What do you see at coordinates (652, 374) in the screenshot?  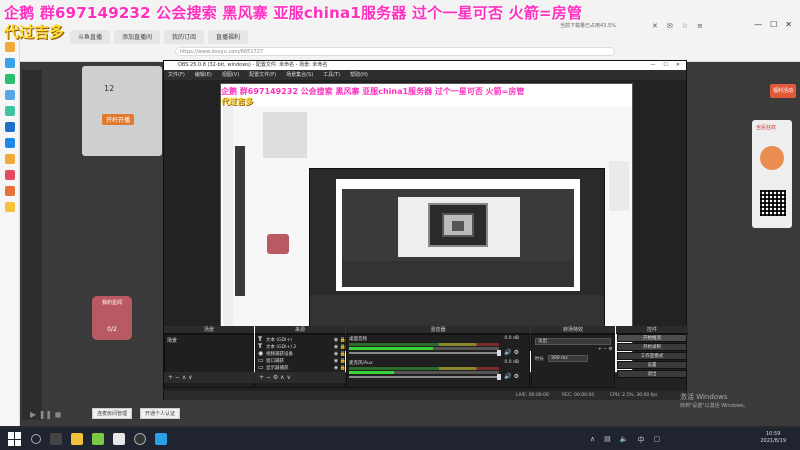 I see `exit-button: 退出` at bounding box center [652, 374].